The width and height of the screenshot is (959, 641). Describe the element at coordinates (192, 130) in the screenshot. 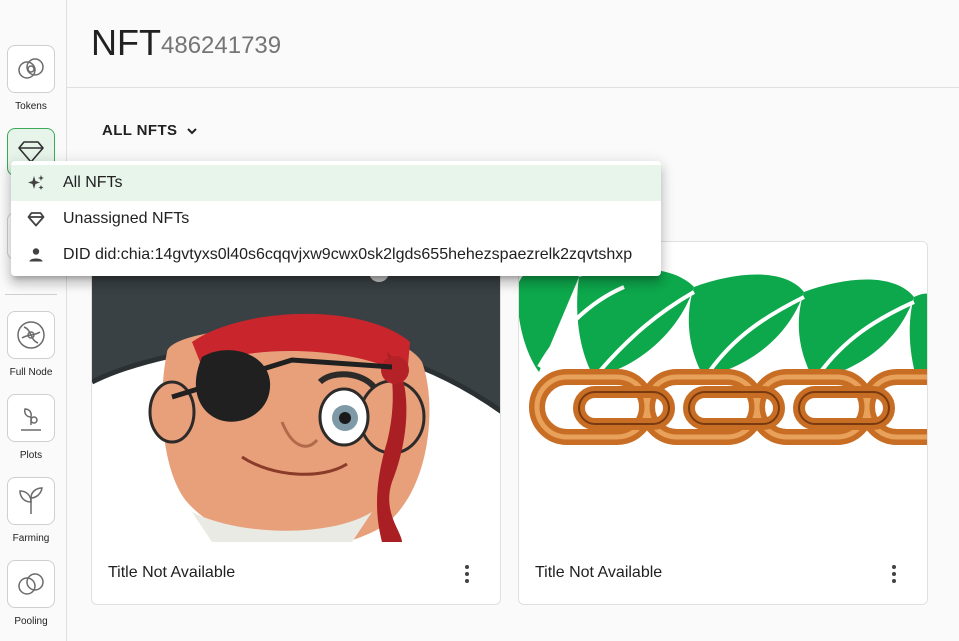

I see `chevron-down-icon` at that location.